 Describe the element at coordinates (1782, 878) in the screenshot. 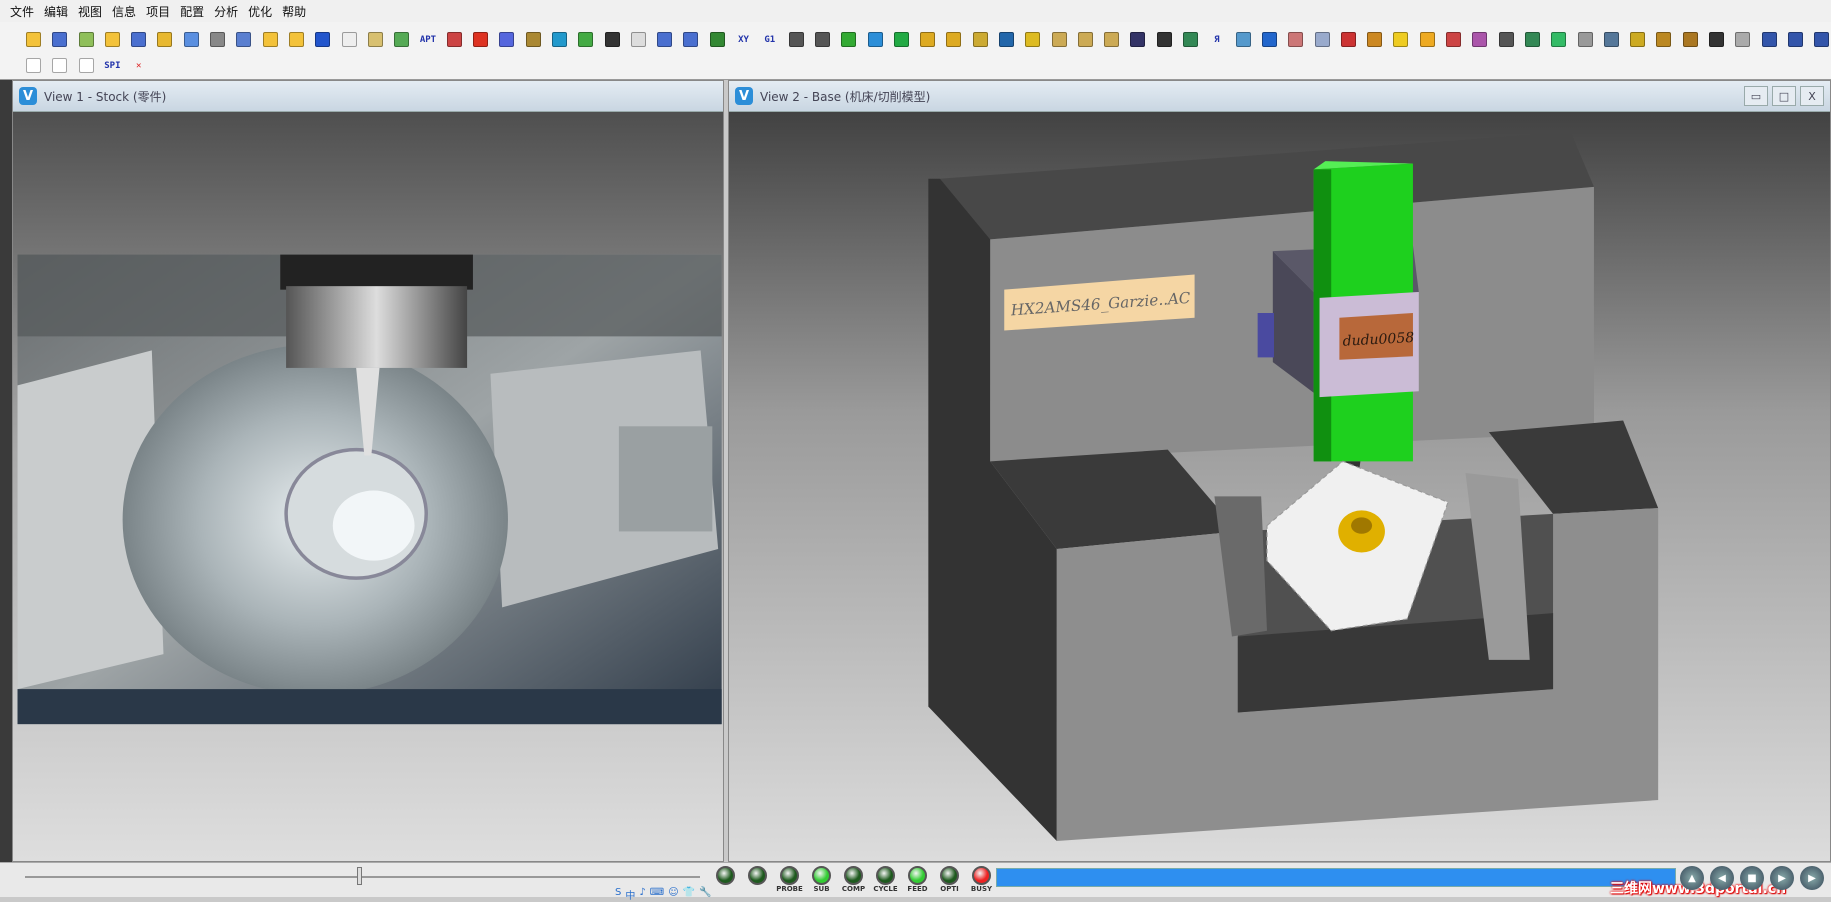

I see `step-play-button: ▶` at that location.